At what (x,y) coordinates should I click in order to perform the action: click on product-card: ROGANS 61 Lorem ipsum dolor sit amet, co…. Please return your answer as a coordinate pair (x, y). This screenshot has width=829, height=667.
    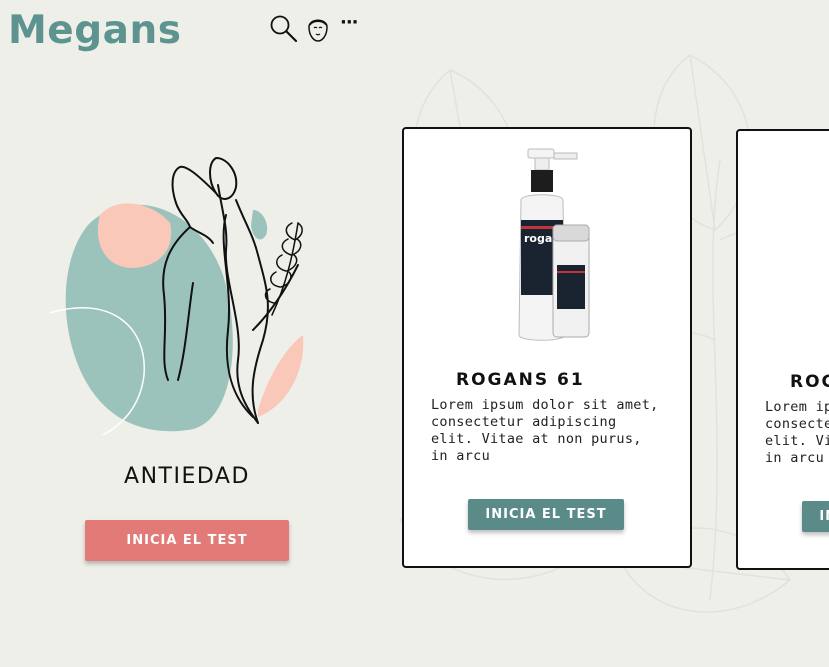
    Looking at the image, I should click on (782, 349).